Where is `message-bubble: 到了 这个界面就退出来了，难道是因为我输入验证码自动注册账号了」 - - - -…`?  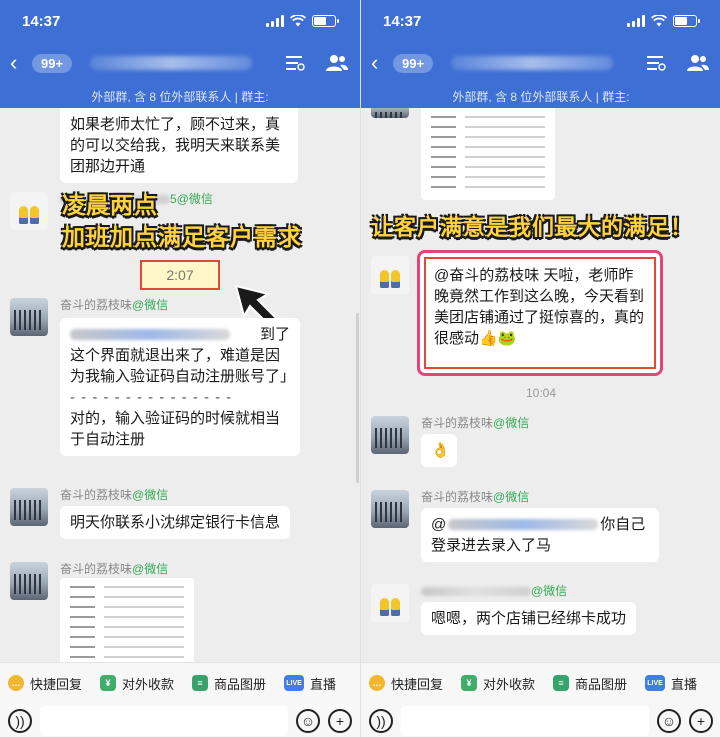
message-bubble: 到了 这个界面就退出来了，难道是因为我输入验证码自动注册账号了」 - - - -… is located at coordinates (180, 387).